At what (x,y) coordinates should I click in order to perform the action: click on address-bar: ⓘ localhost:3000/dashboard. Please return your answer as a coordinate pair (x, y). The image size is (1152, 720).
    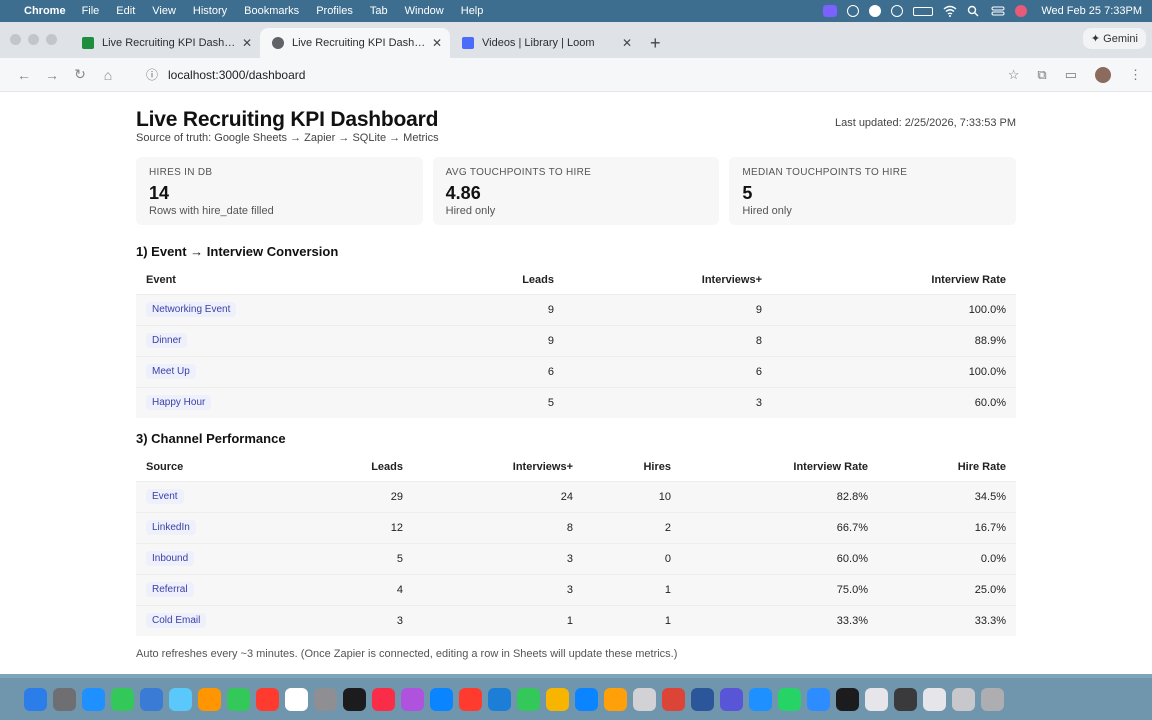
    Looking at the image, I should click on (566, 75).